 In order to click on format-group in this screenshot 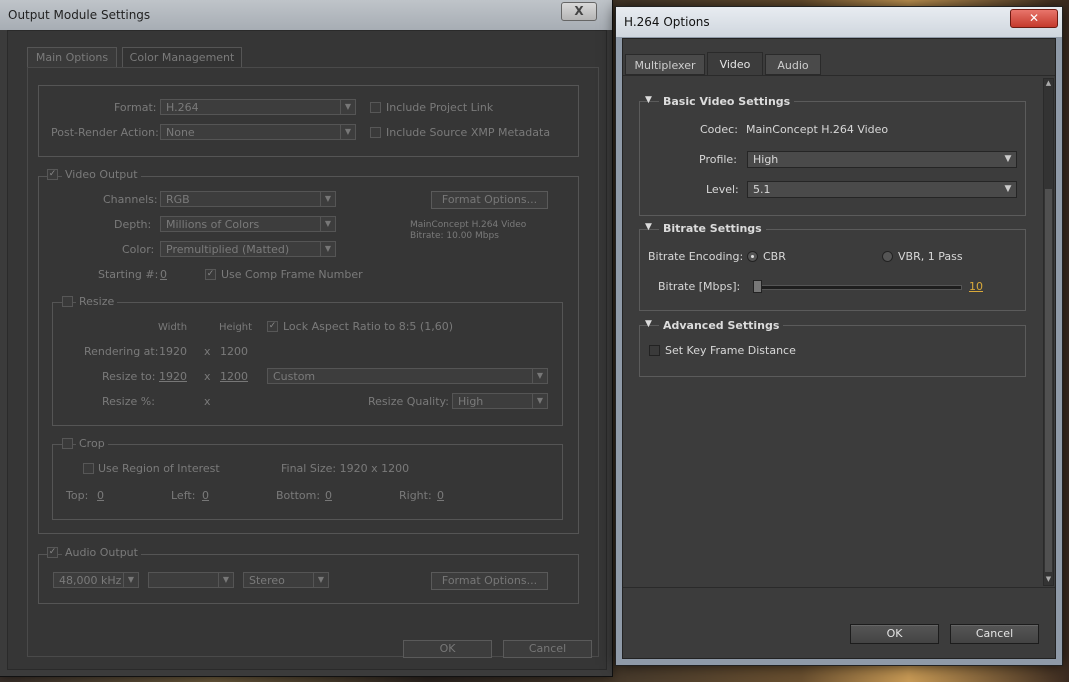, I will do `click(308, 121)`.